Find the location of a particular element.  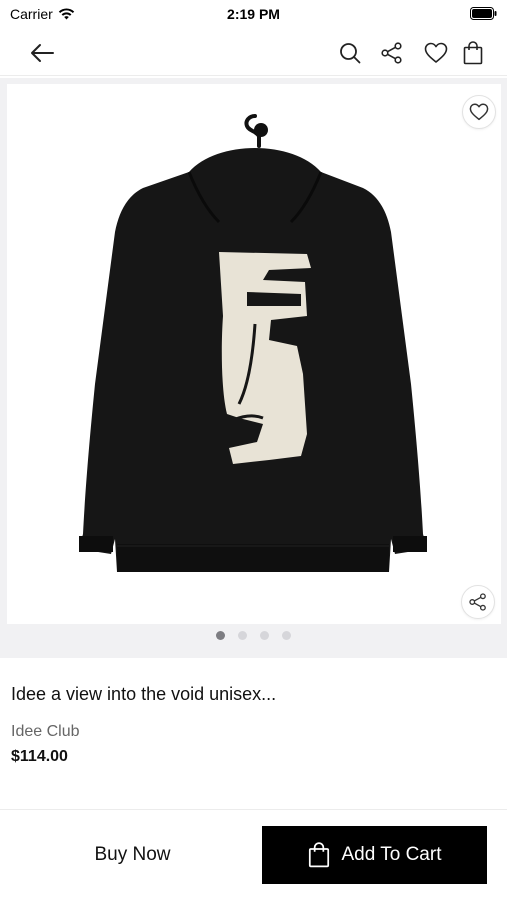

status-bar: Carrier 2:19 PM is located at coordinates (253, 14).